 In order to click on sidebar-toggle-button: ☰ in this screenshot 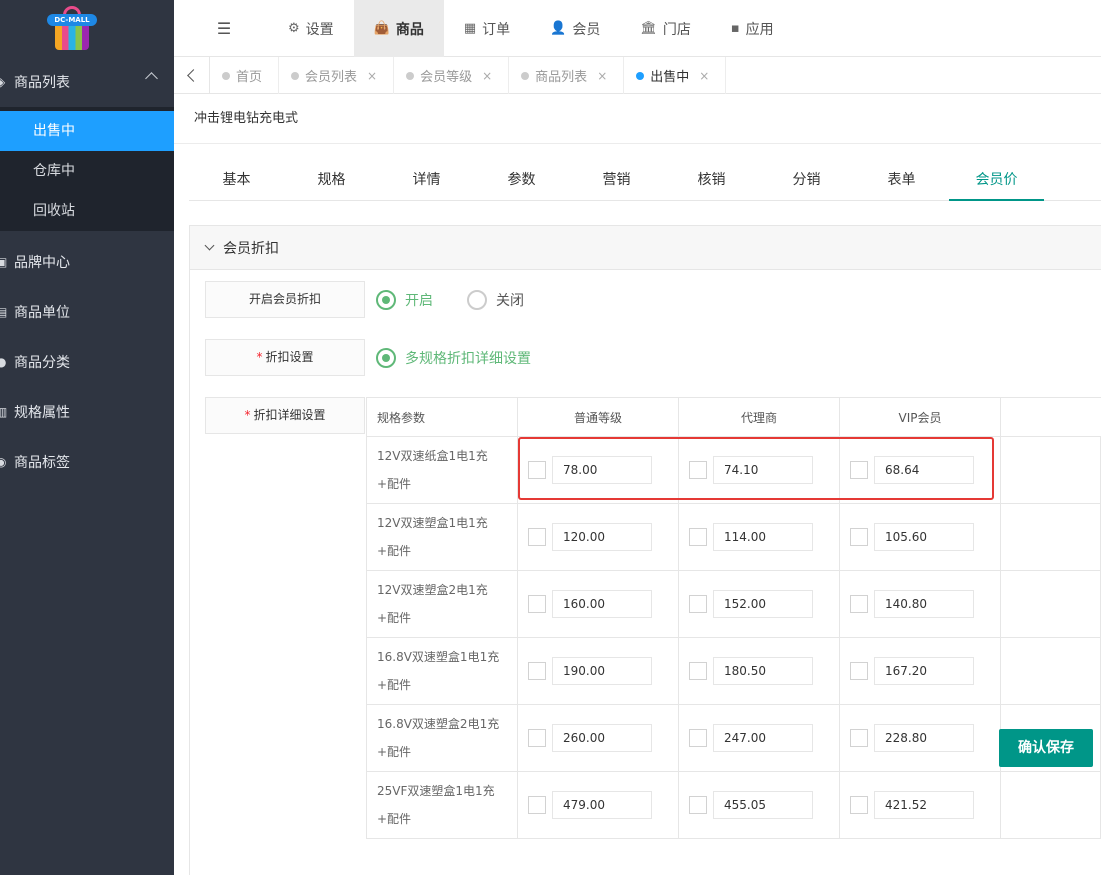, I will do `click(224, 28)`.